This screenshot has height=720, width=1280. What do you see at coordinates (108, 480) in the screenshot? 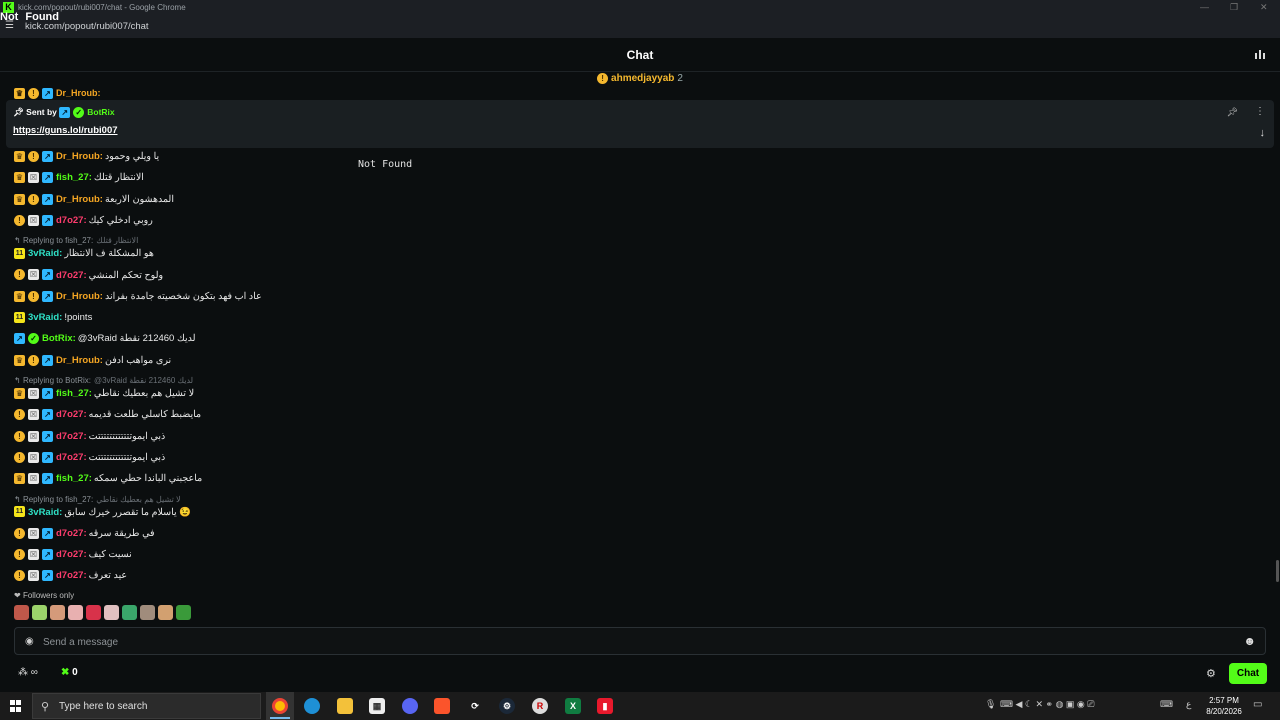
I see `chat-message: ♛ ☒ ↗ fish_27: ماعجبني الباندا حطي سمكه` at bounding box center [108, 480].